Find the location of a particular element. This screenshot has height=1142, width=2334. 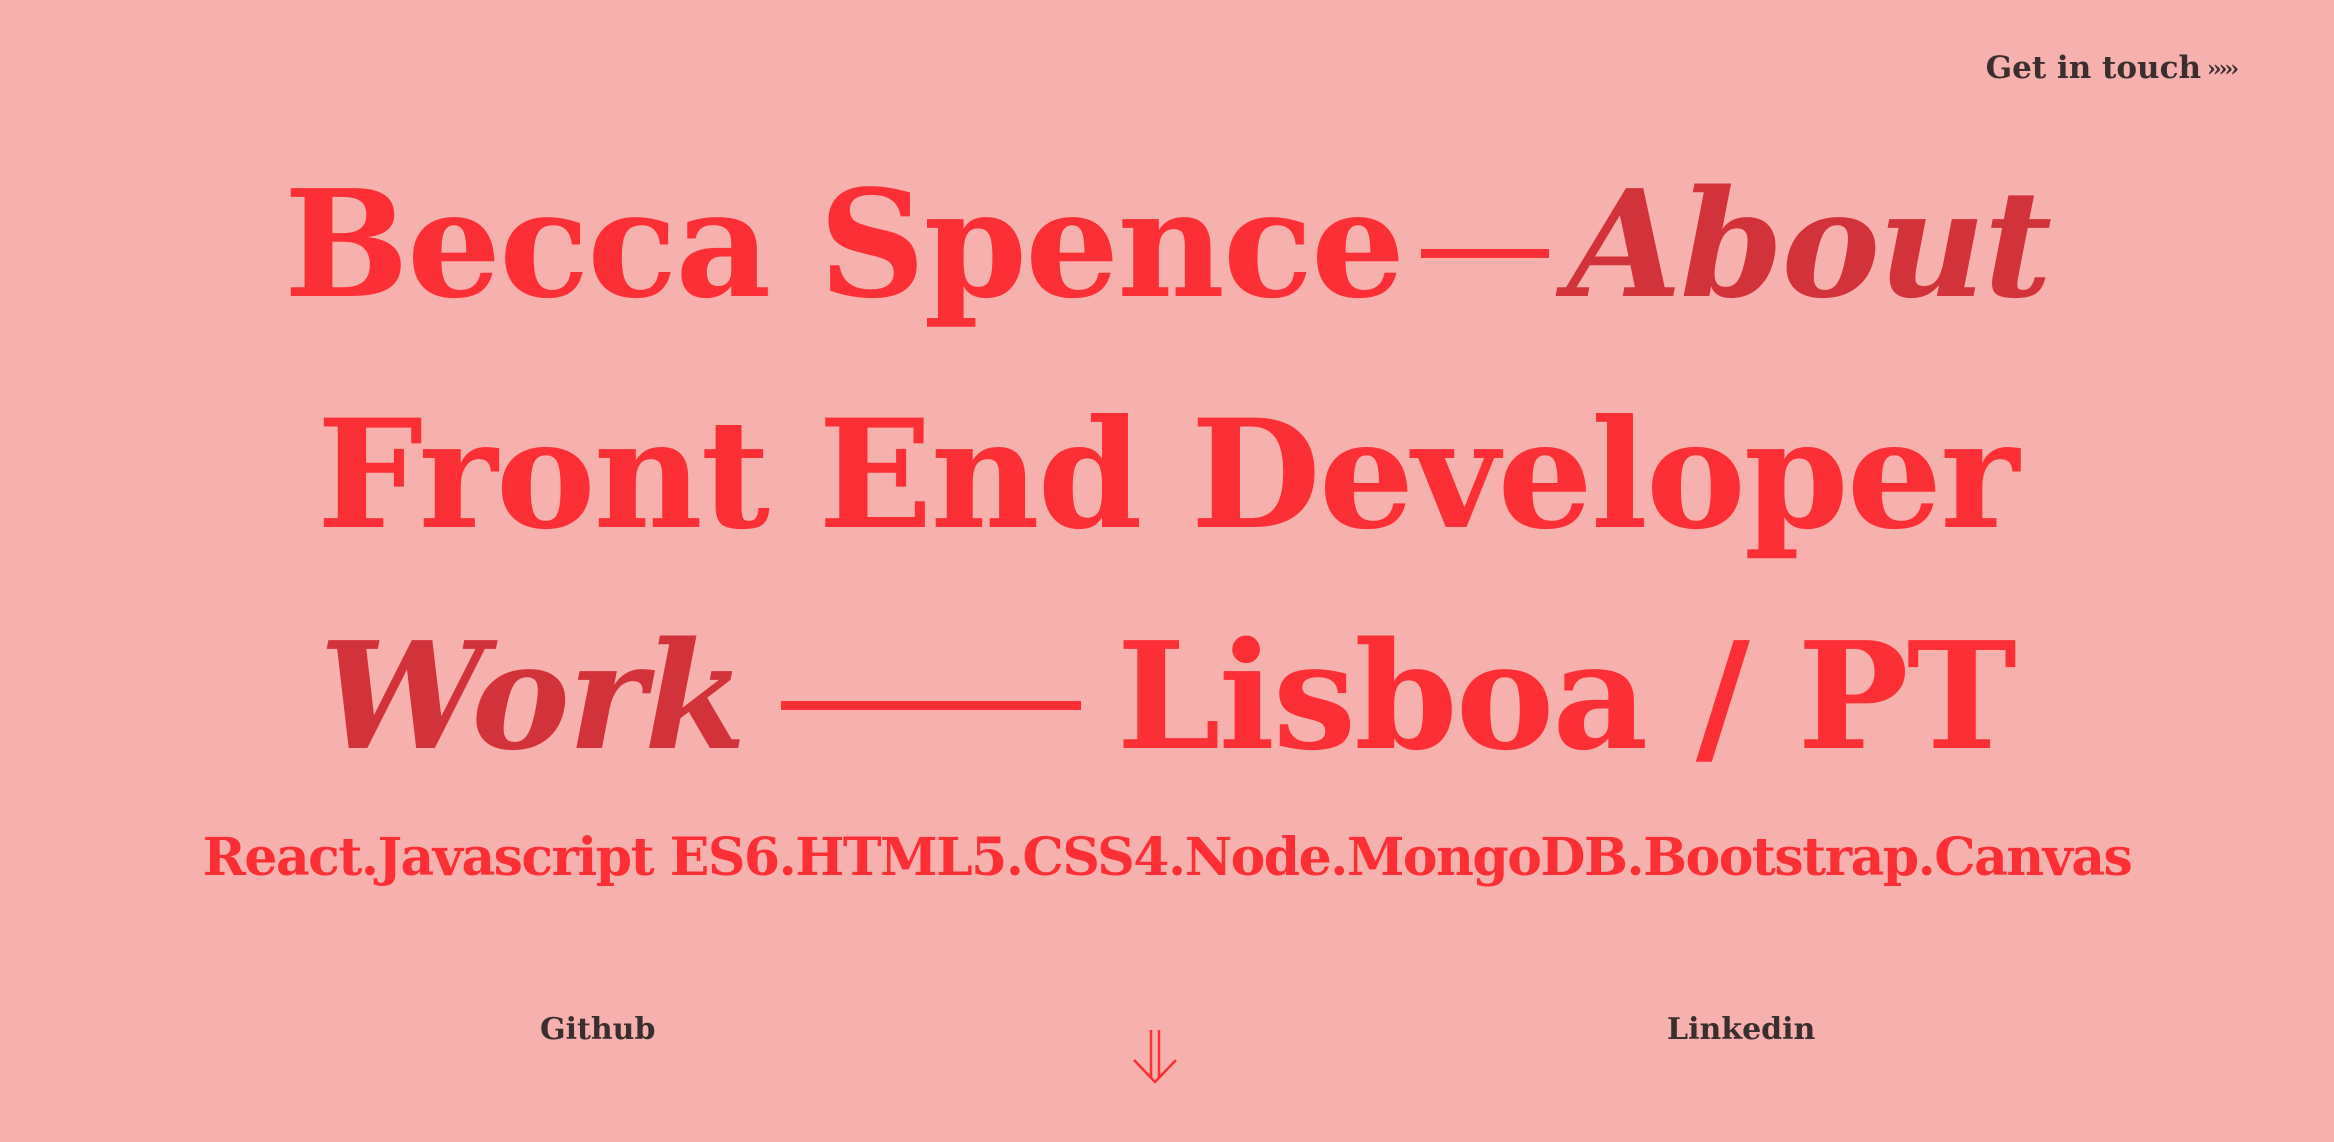

hero-line-name: Becca Spence About is located at coordinates (1167, 244).